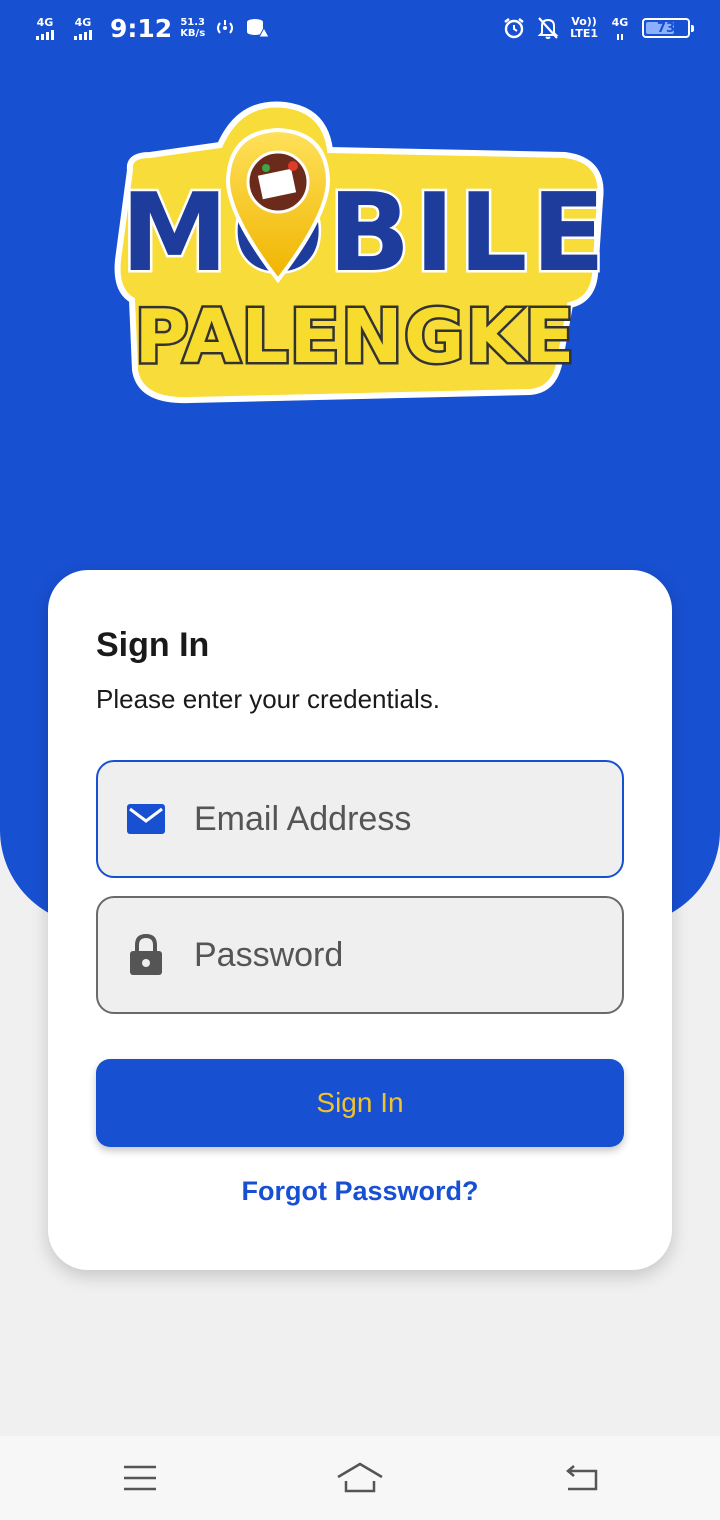 This screenshot has height=1520, width=720. I want to click on status-bar-right: Vo)) LTE1 4G 73, so click(598, 28).